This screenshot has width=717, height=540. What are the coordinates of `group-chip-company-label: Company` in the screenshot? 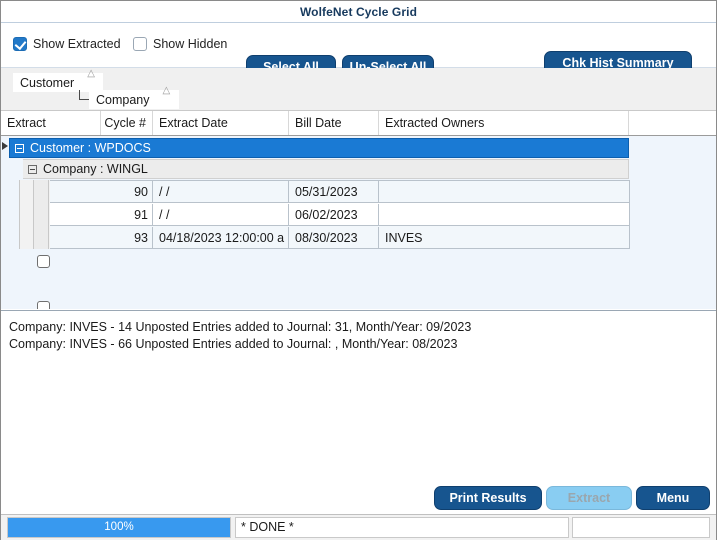 It's located at (123, 99).